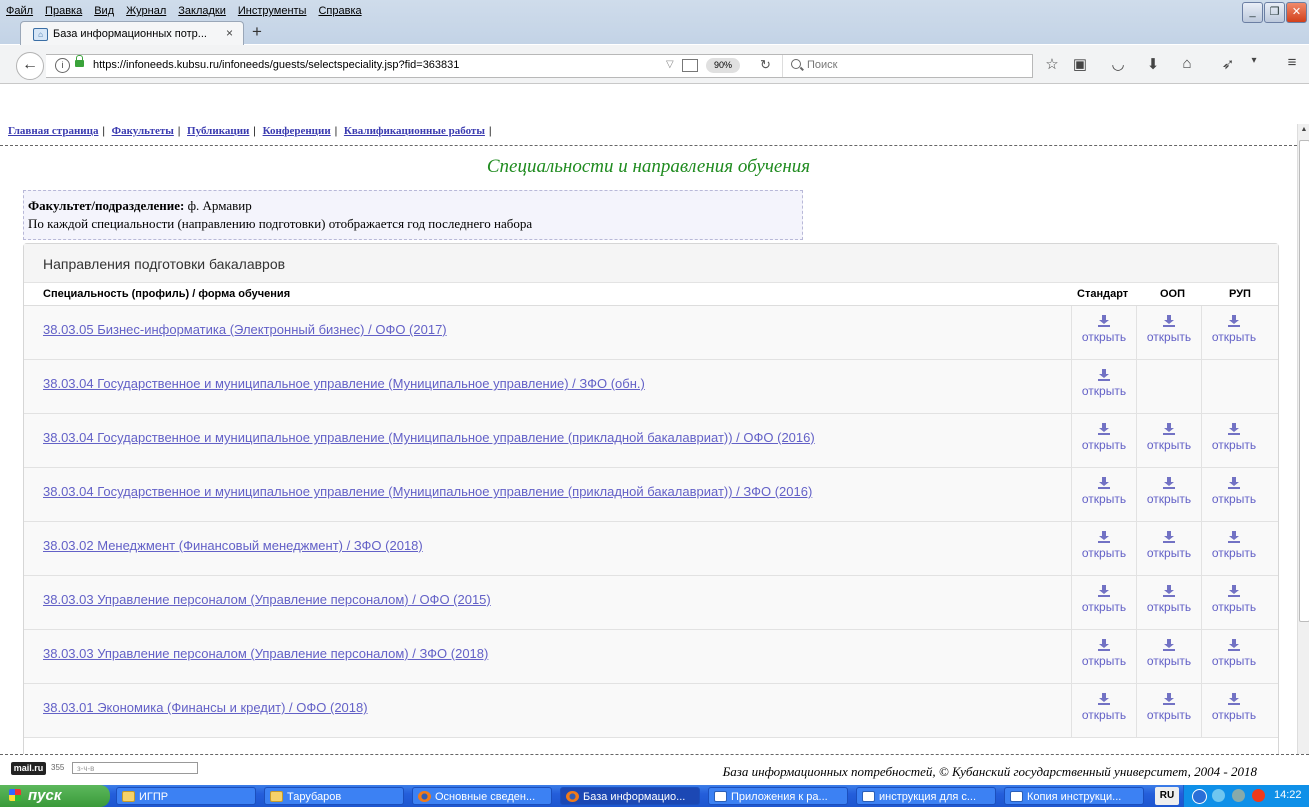 The height and width of the screenshot is (807, 1309). Describe the element at coordinates (135, 768) in the screenshot. I see `mailru-search-input: з-ч-в` at that location.